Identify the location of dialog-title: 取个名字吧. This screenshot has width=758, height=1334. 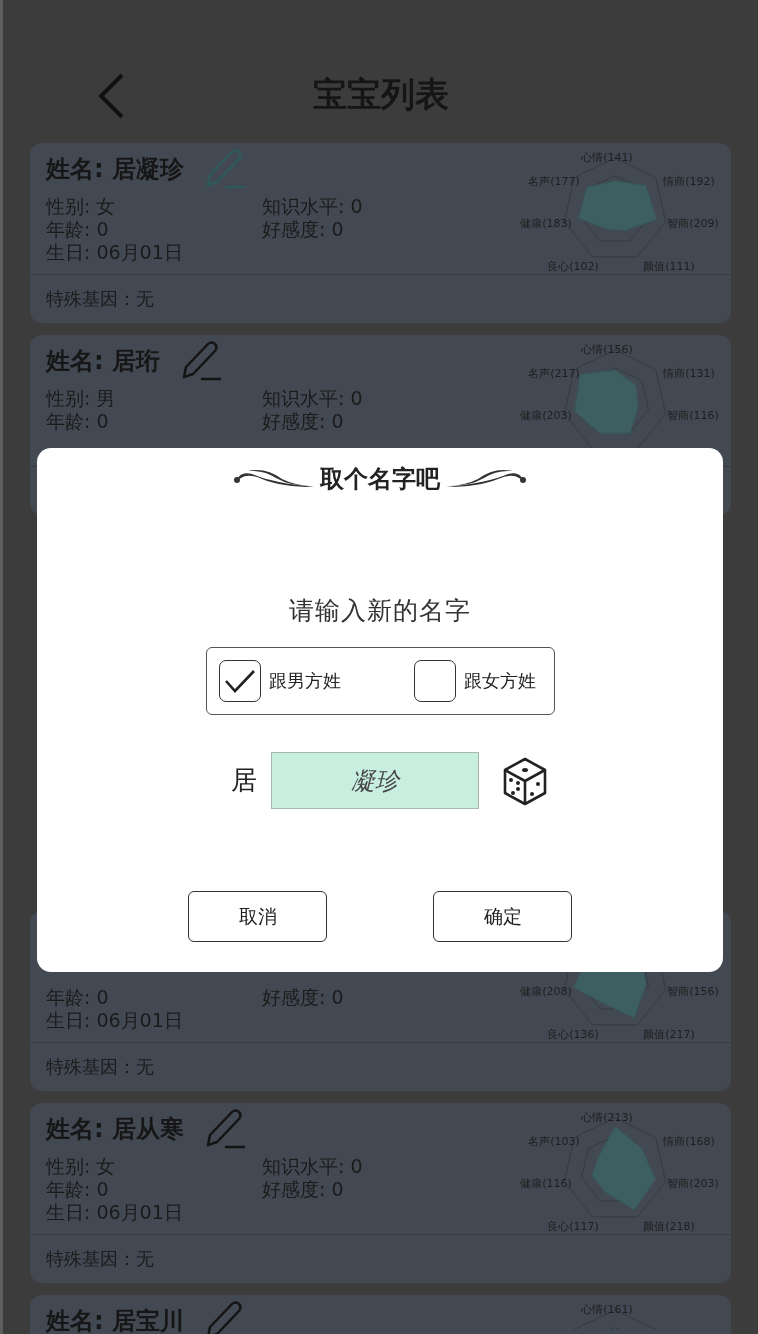
(380, 479).